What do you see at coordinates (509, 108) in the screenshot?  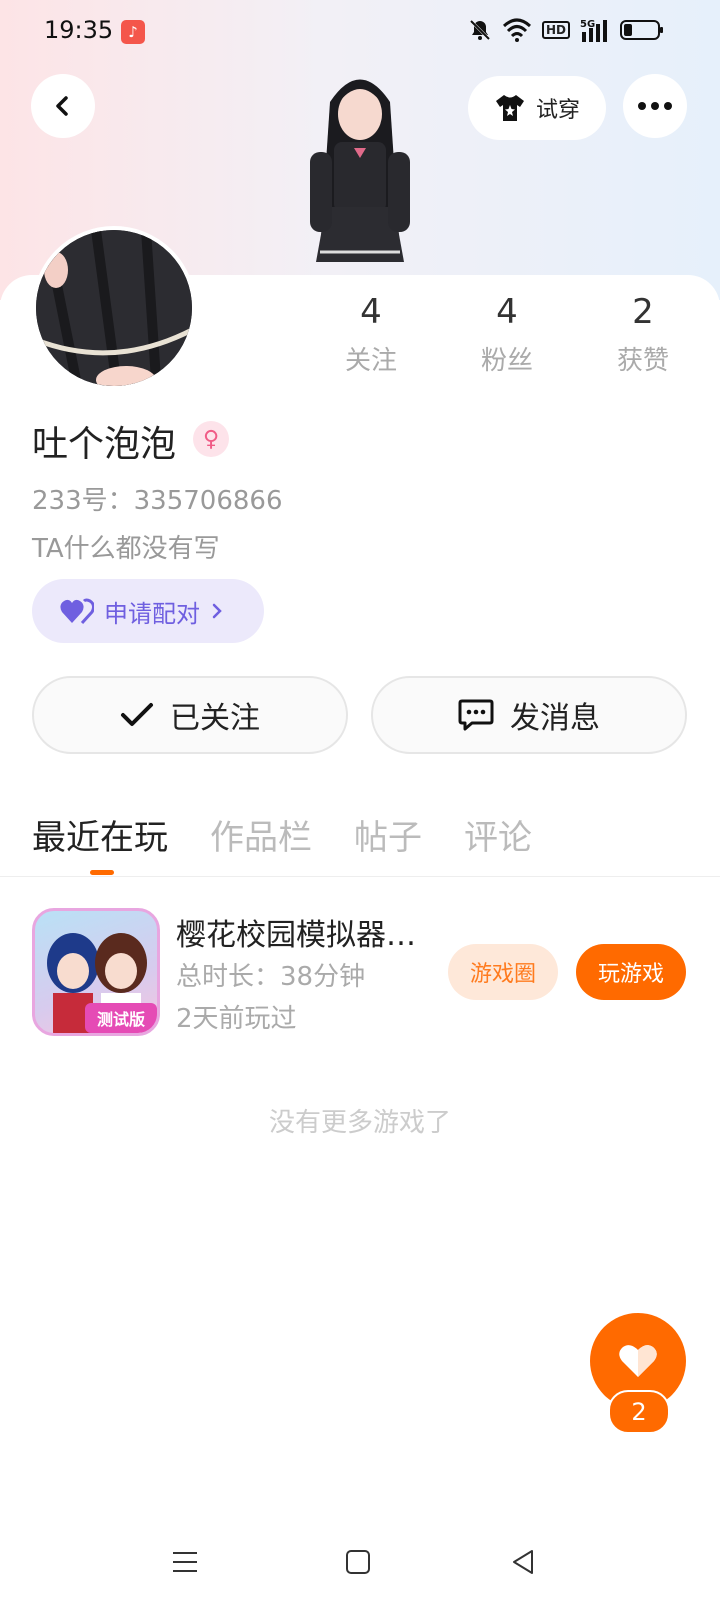 I see `shirt-icon` at bounding box center [509, 108].